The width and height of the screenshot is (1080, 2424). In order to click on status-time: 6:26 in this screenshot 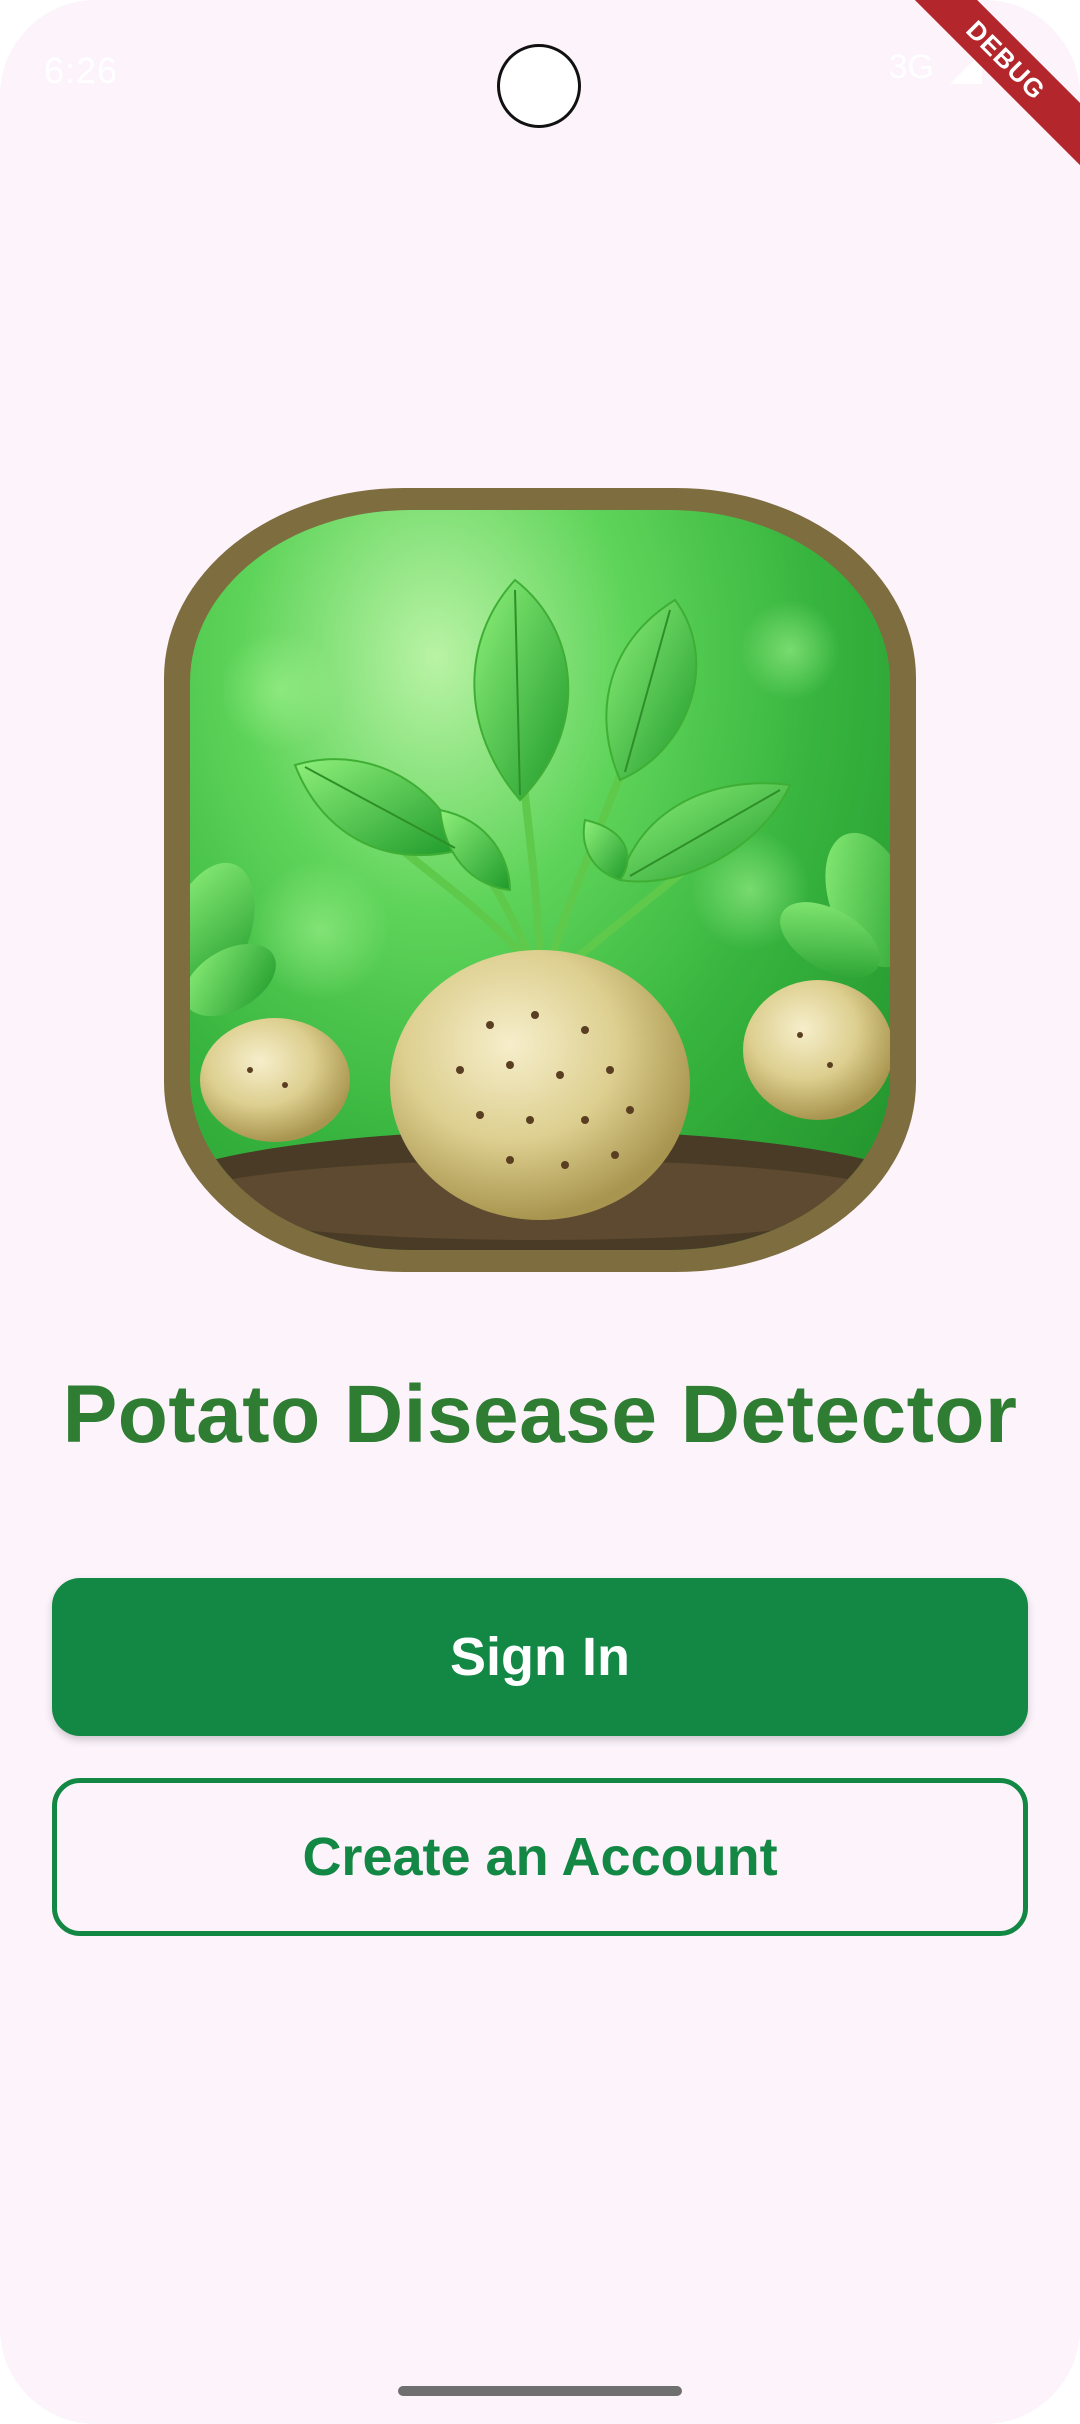, I will do `click(81, 70)`.